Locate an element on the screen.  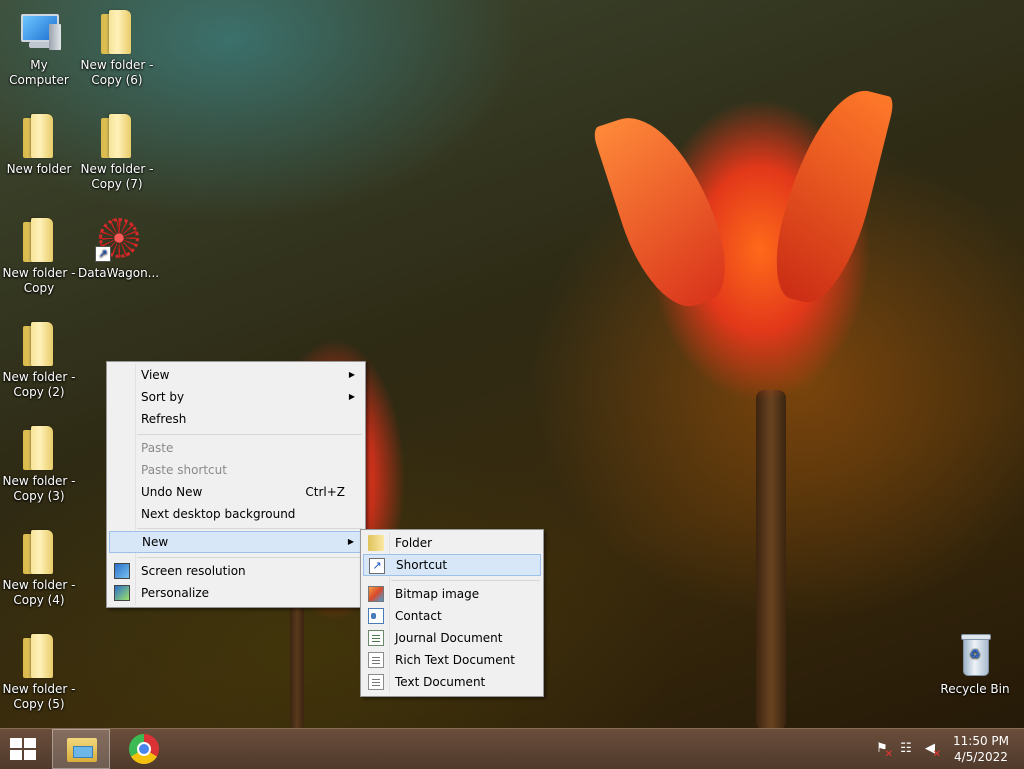
desktop-icon-new-folder-copy-7: New folder - Copy (7) is located at coordinates (117, 156).